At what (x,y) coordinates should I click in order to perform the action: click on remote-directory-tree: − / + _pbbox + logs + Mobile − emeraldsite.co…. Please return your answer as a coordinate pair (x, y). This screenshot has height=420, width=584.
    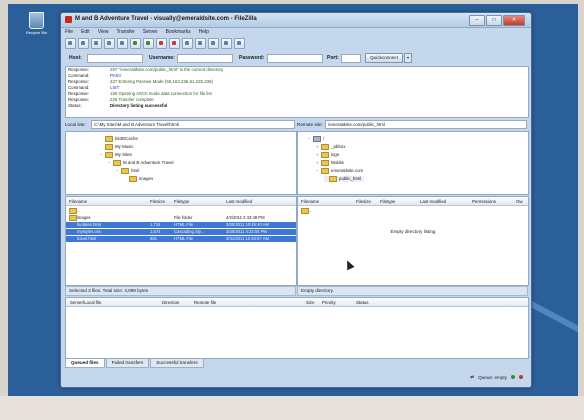
    Looking at the image, I should click on (413, 163).